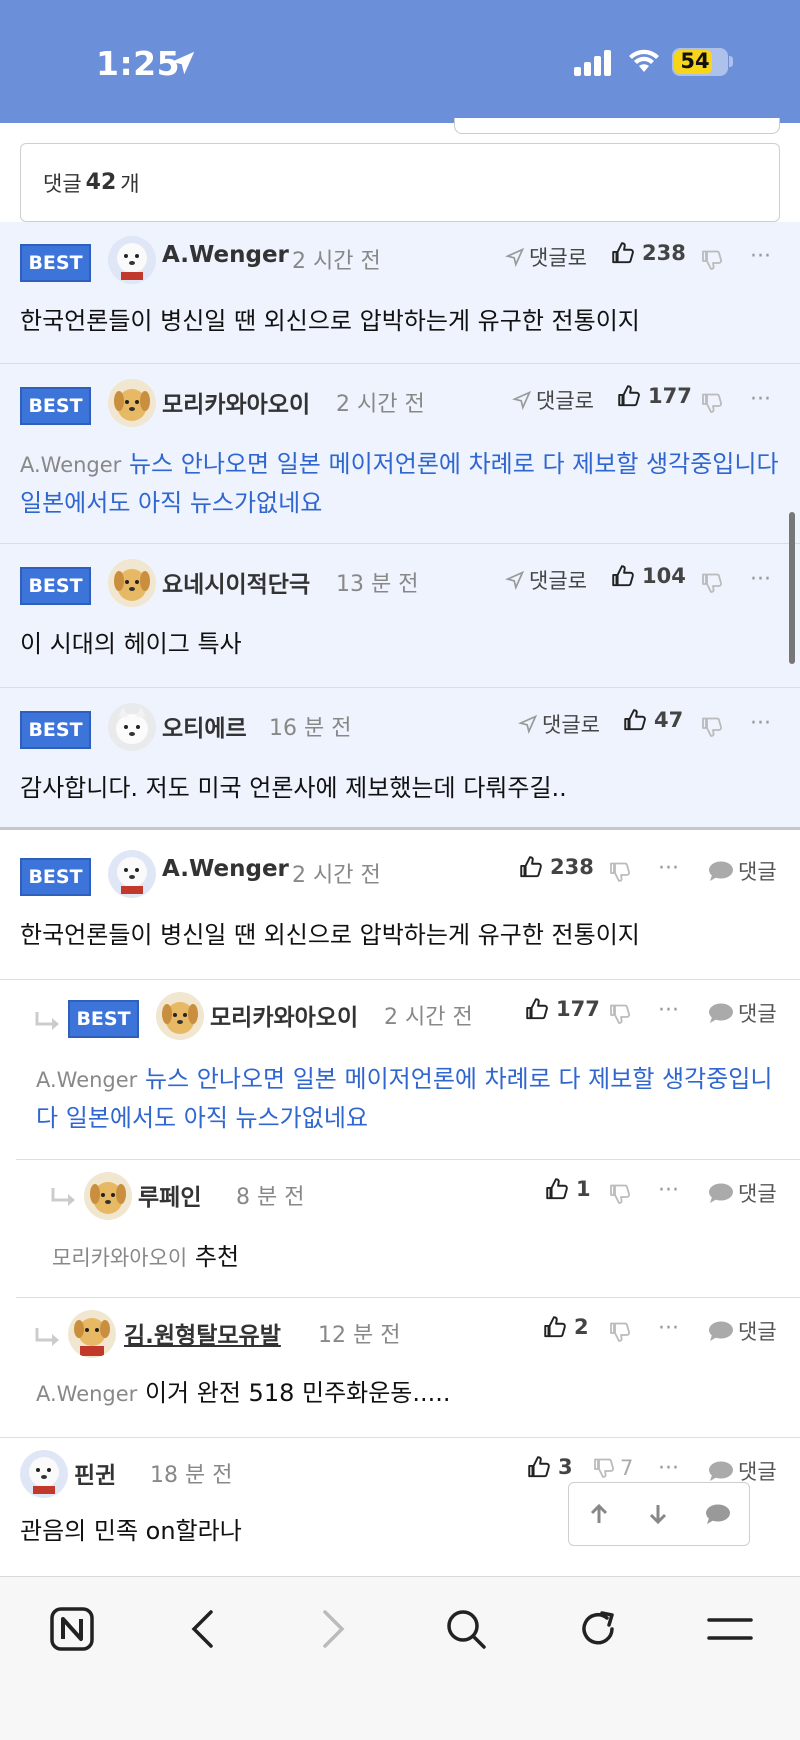 The width and height of the screenshot is (800, 1740). I want to click on search-icon, so click(466, 1629).